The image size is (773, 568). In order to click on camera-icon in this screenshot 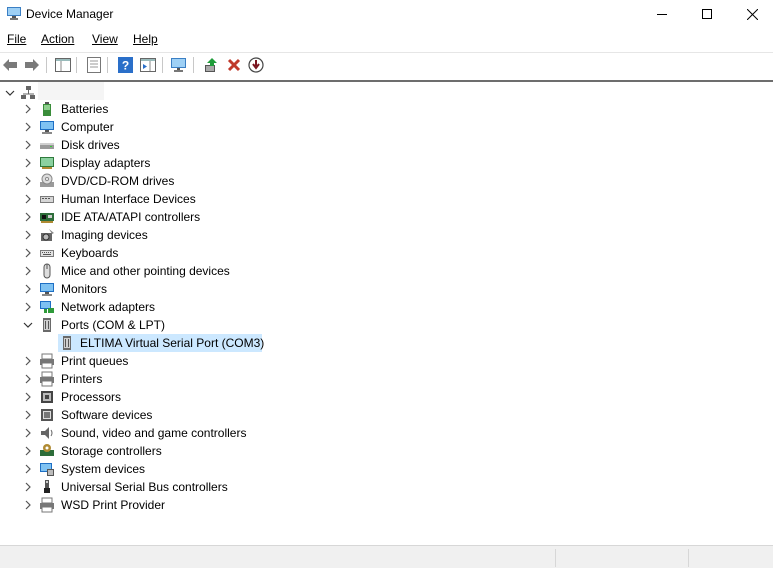, I will do `click(47, 235)`.